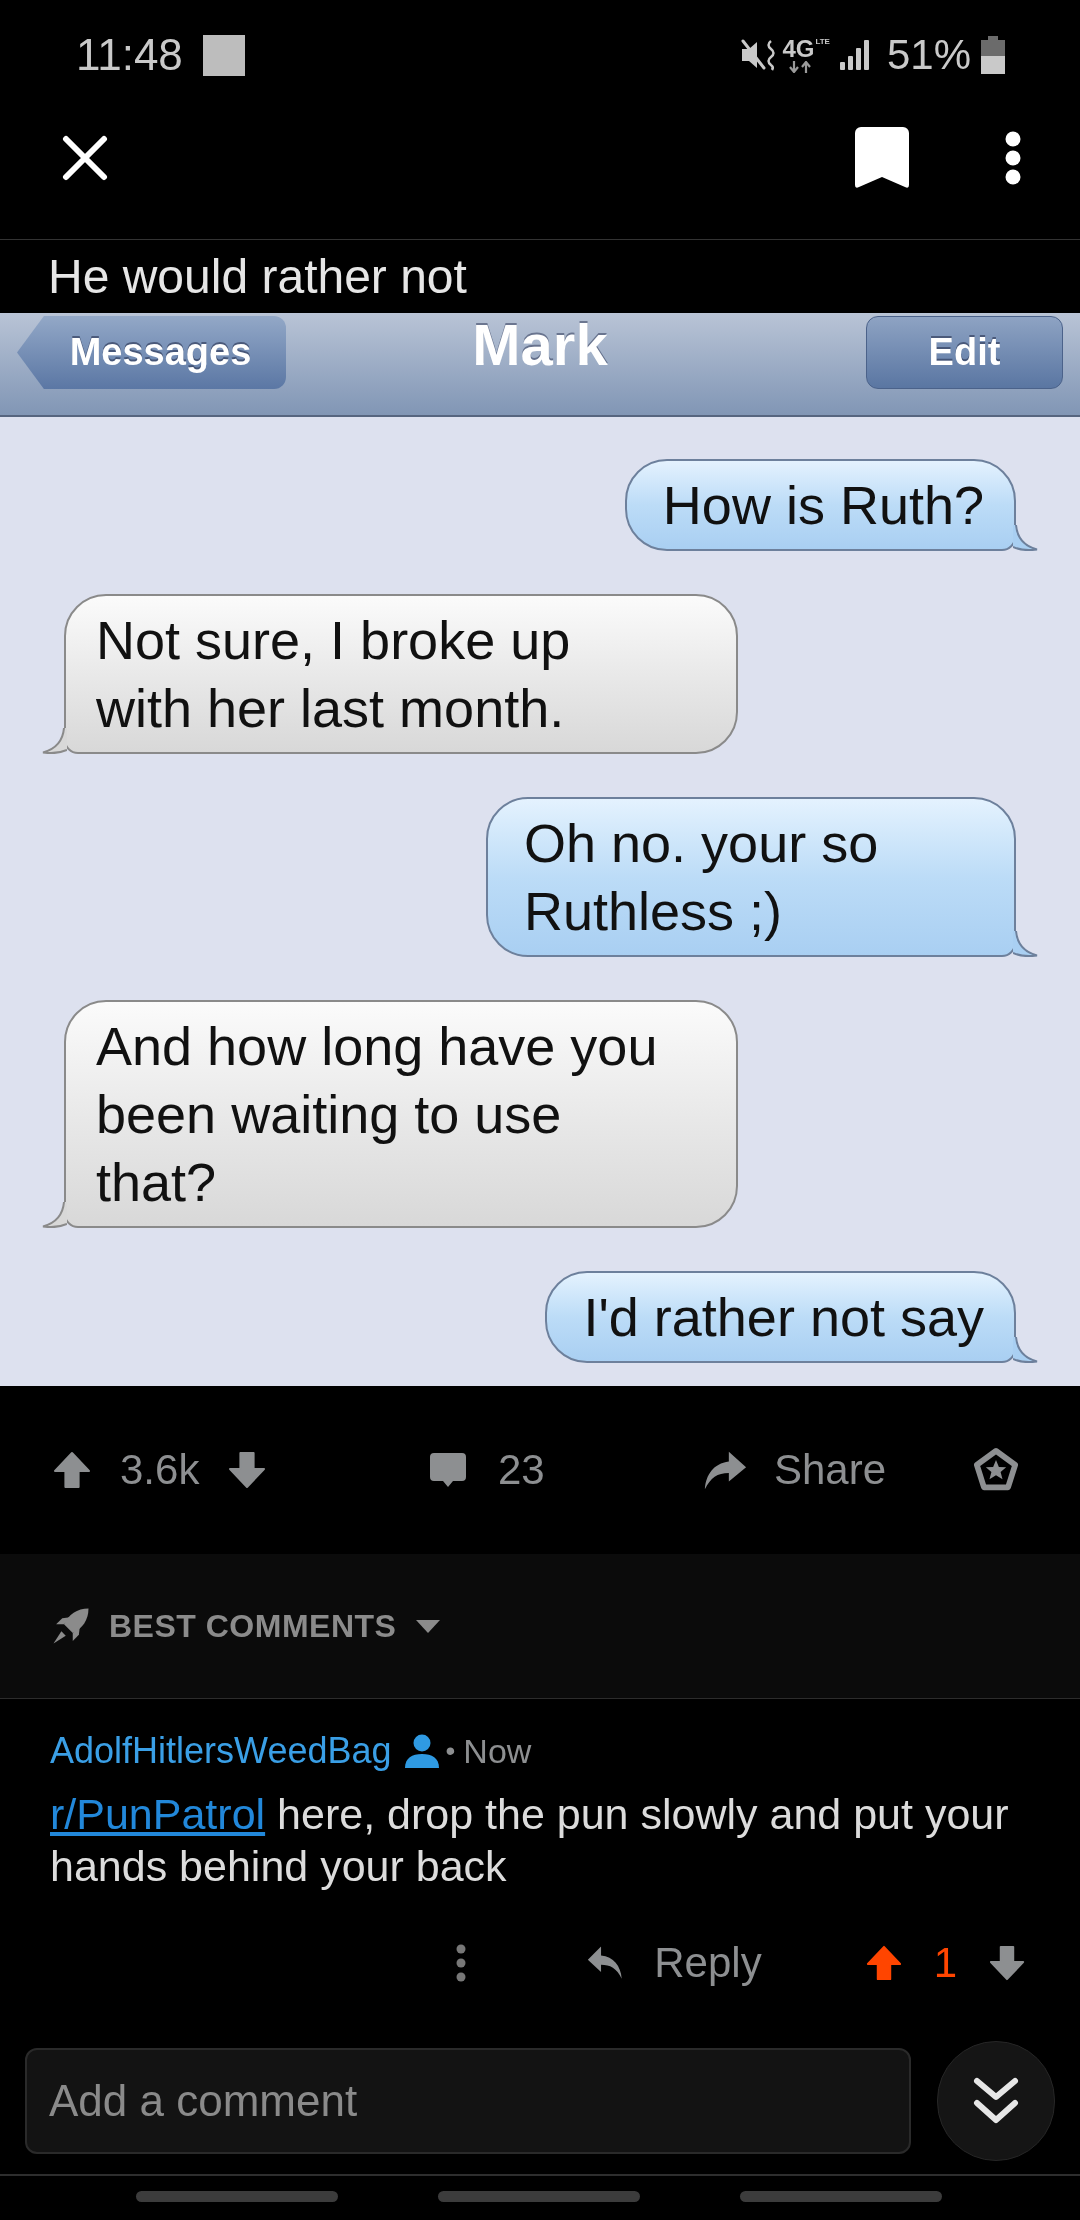 Image resolution: width=1080 pixels, height=2220 pixels. I want to click on battery-icon, so click(993, 55).